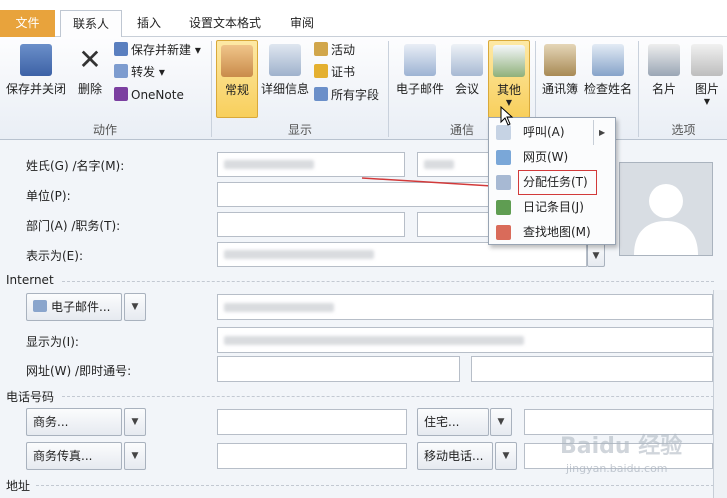  What do you see at coordinates (664, 70) in the screenshot?
I see `business-card-button: 名片` at bounding box center [664, 70].